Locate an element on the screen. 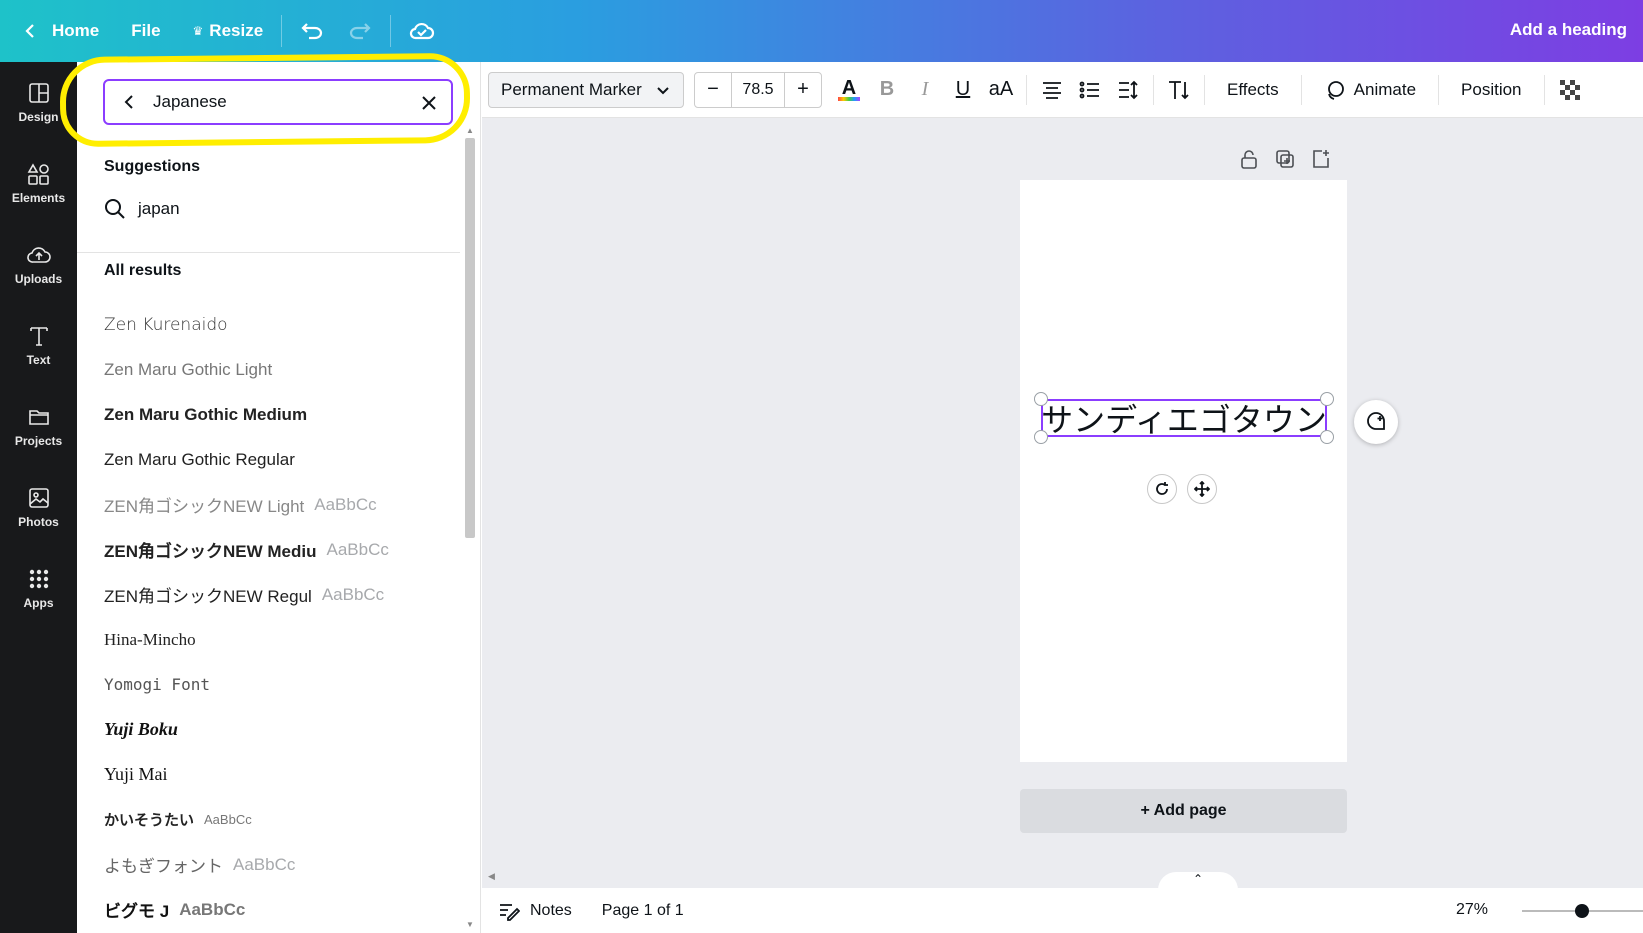 This screenshot has width=1643, height=933. text-size-icon is located at coordinates (1179, 89).